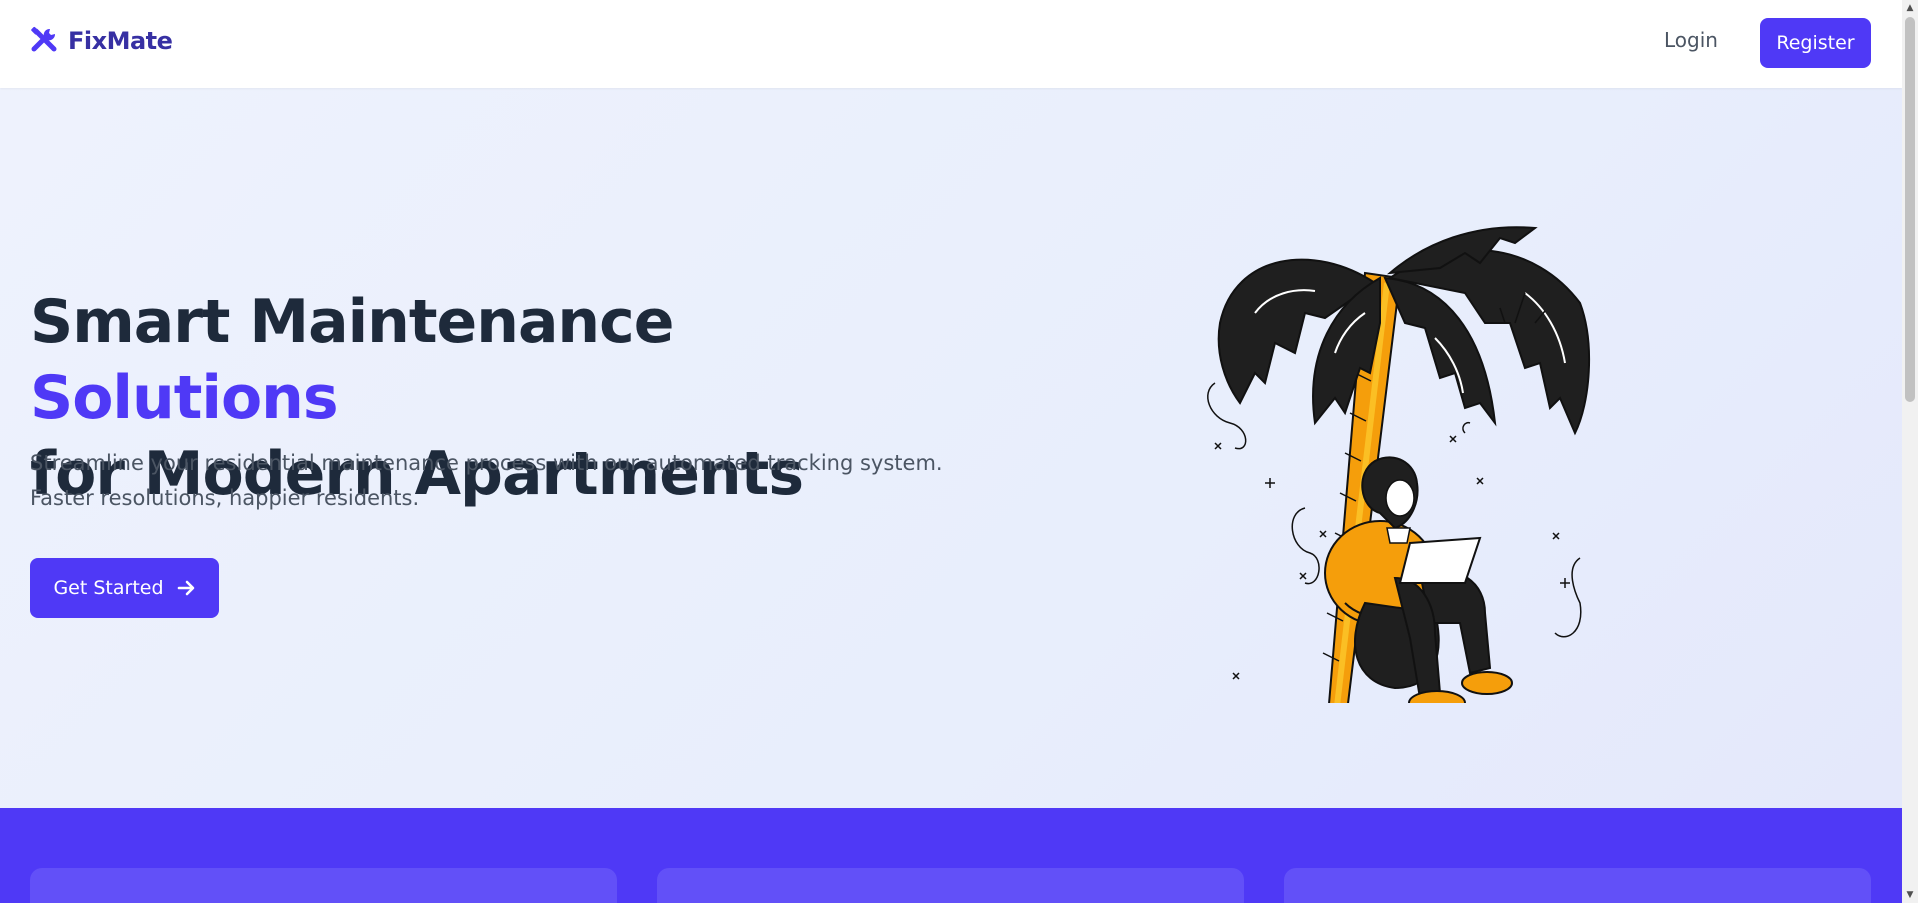 The image size is (1918, 903). What do you see at coordinates (108, 588) in the screenshot?
I see `get-started-label: Get Started` at bounding box center [108, 588].